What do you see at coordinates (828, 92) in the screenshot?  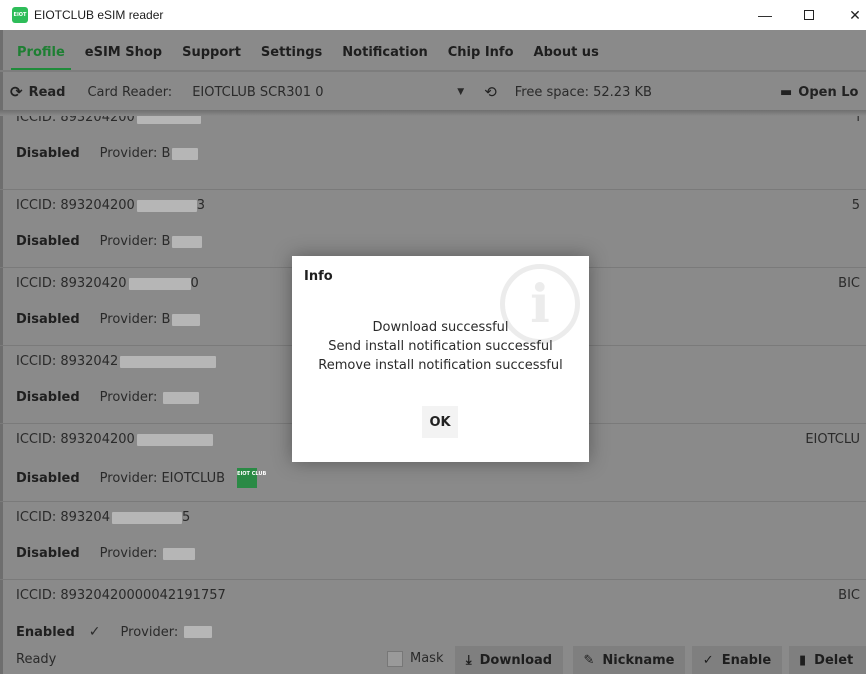 I see `open-log-label: Open Lo` at bounding box center [828, 92].